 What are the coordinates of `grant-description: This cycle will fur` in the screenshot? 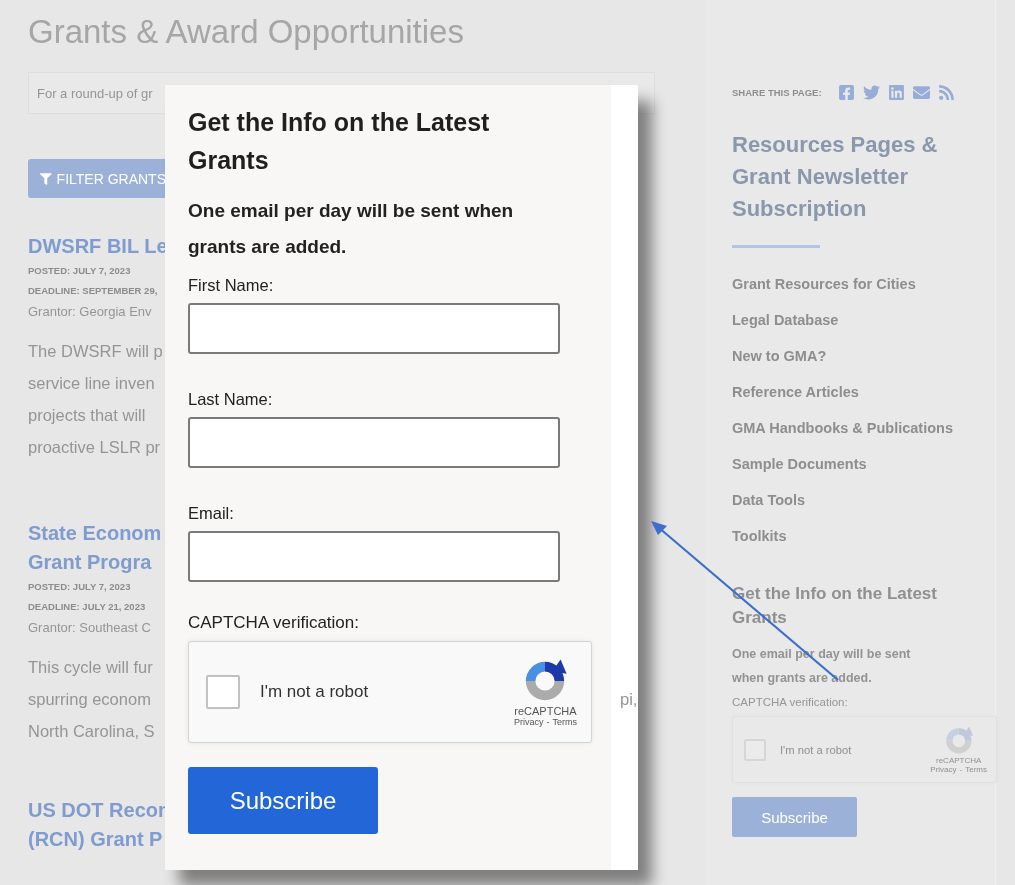 It's located at (90, 667).